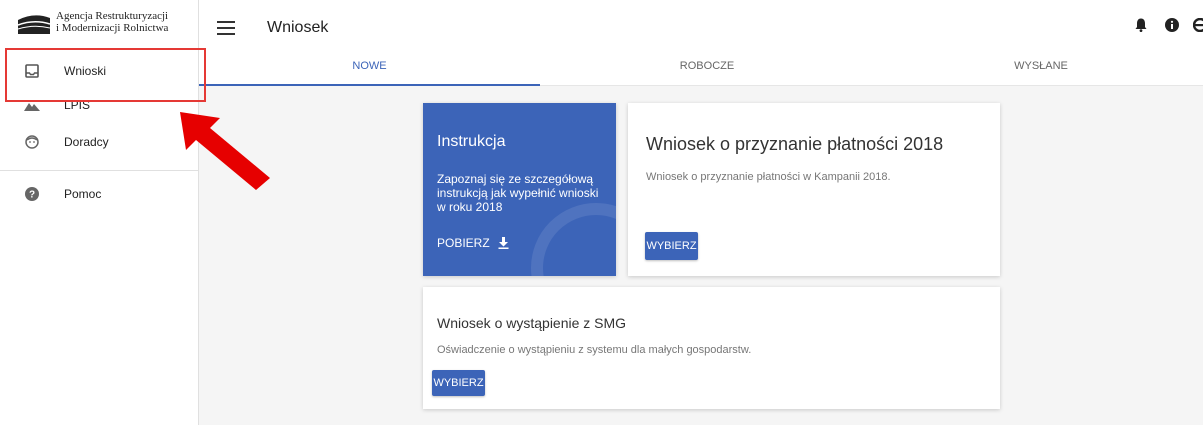 This screenshot has height=425, width=1203. Describe the element at coordinates (86, 142) in the screenshot. I see `sidebar-item-label: Doradcy` at that location.